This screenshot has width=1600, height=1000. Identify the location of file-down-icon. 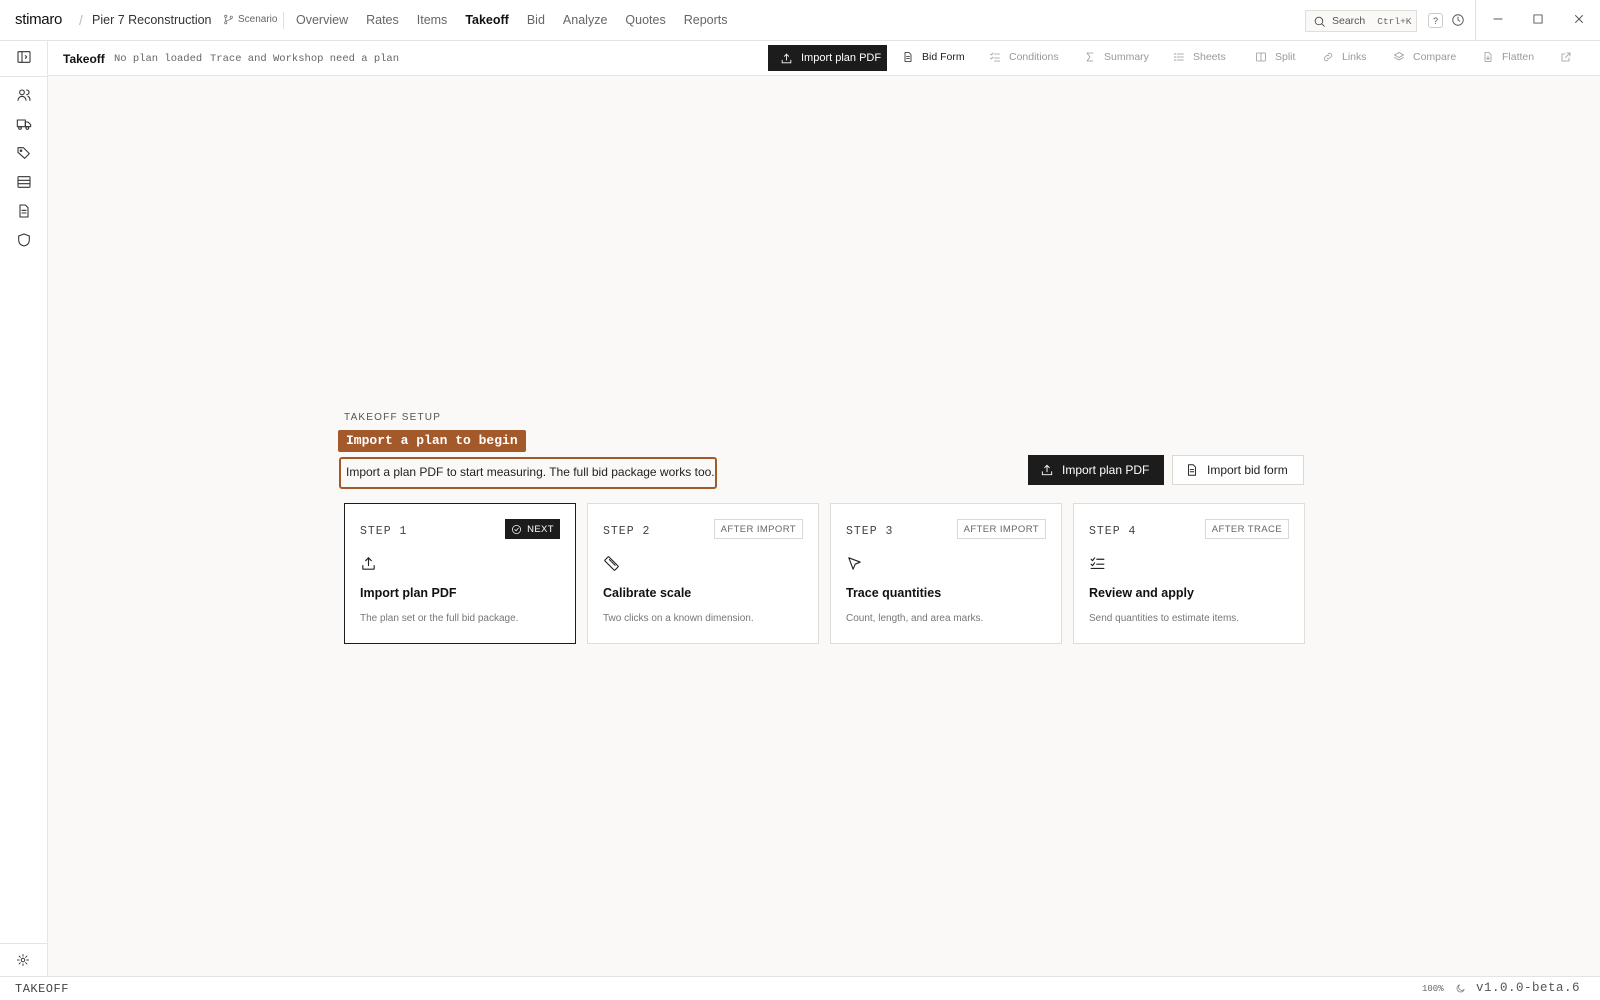
(1488, 57).